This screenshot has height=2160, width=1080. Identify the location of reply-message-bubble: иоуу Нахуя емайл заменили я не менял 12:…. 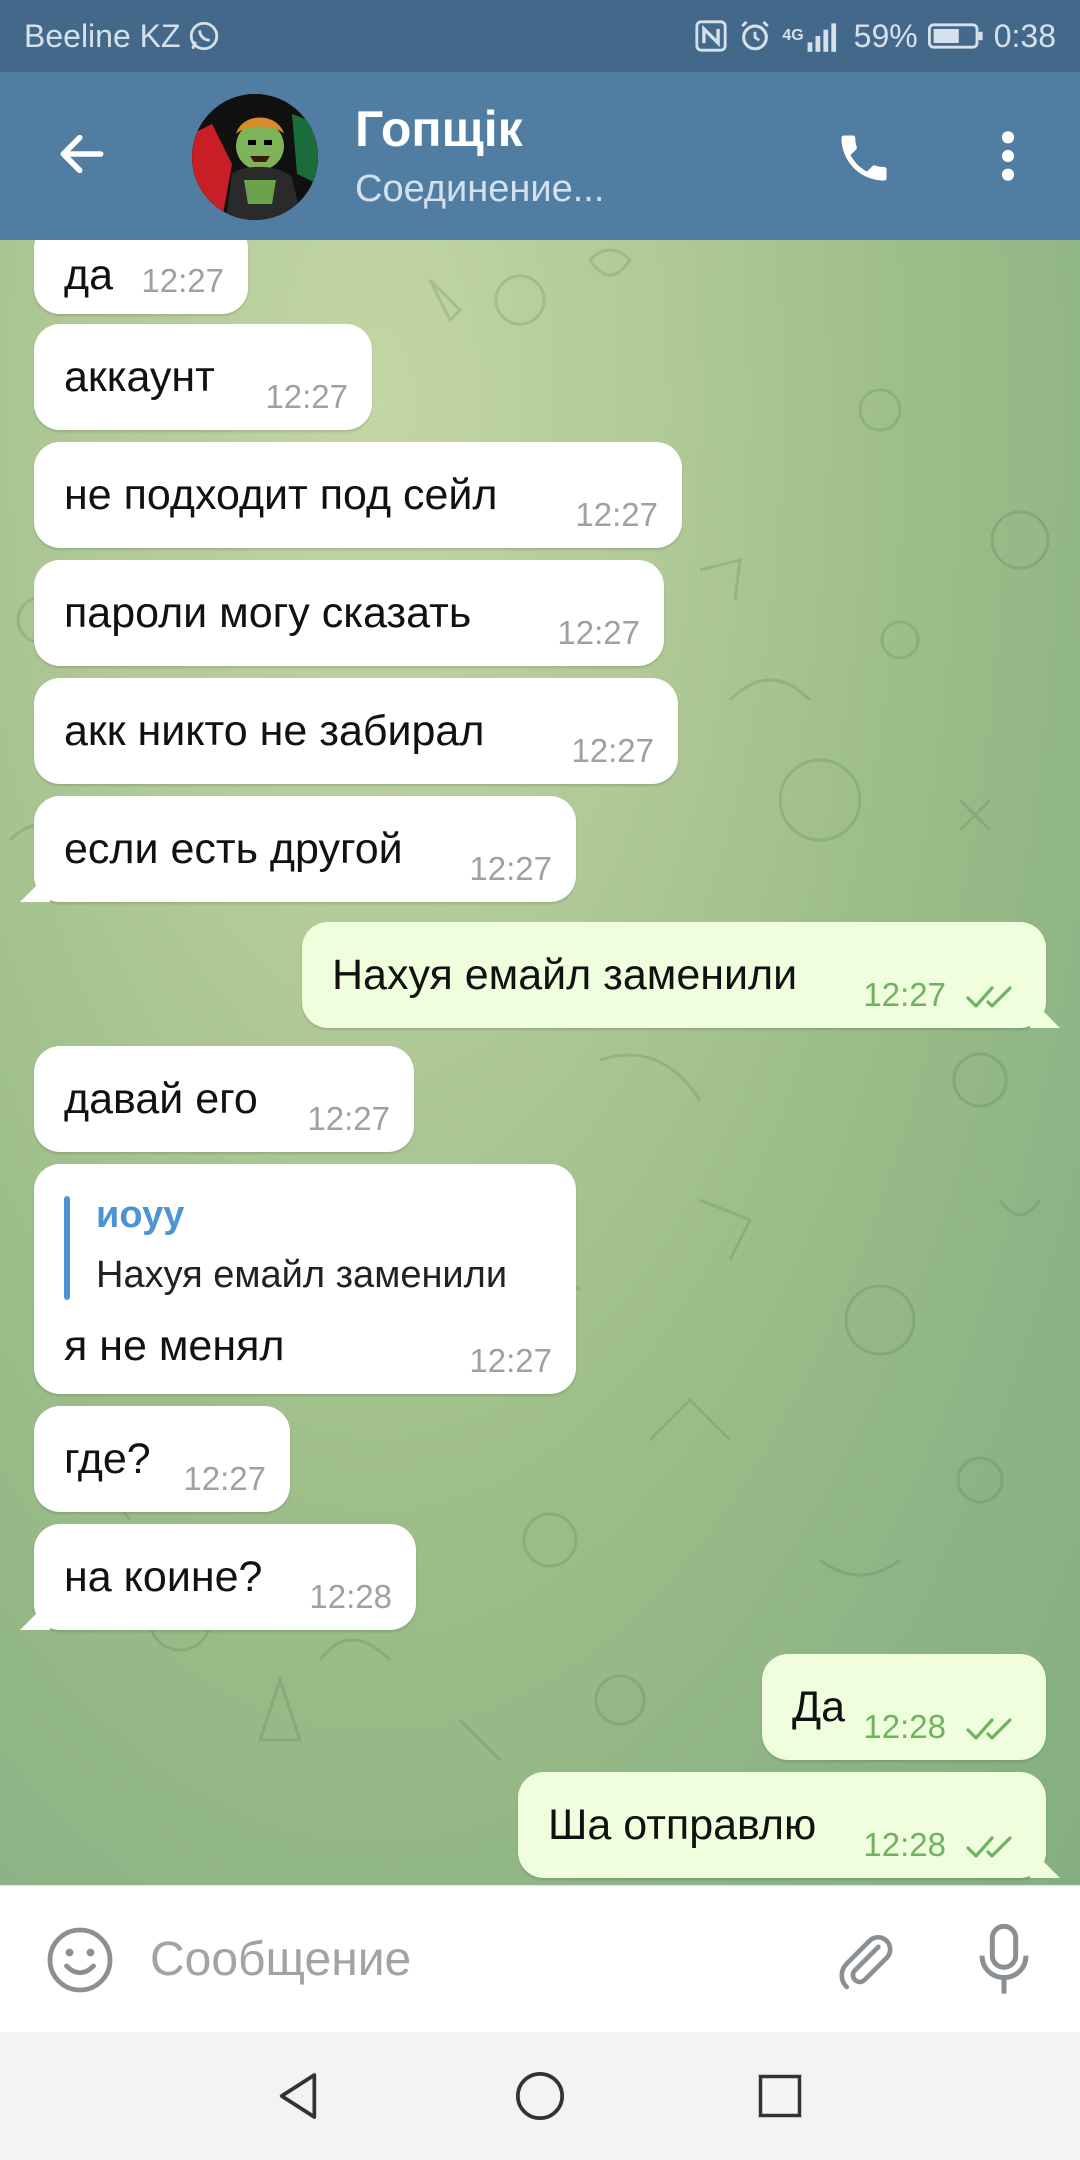
(305, 1279).